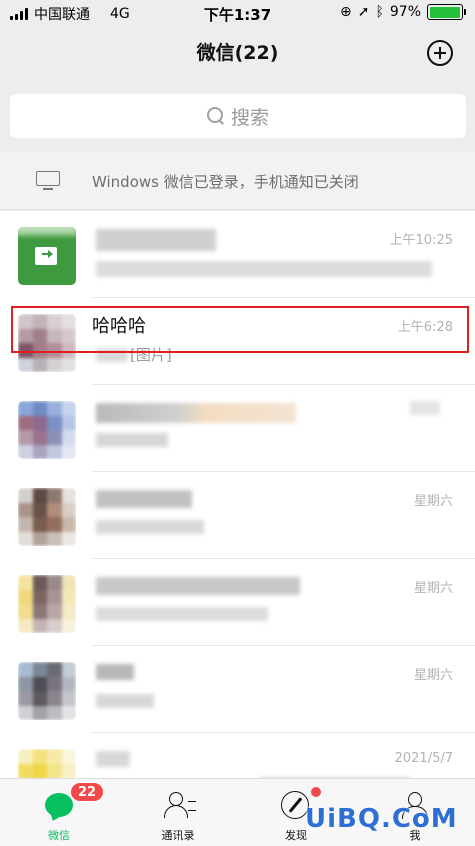 This screenshot has width=475, height=846. Describe the element at coordinates (346, 12) in the screenshot. I see `rotation-lock-icon: ⊕` at that location.